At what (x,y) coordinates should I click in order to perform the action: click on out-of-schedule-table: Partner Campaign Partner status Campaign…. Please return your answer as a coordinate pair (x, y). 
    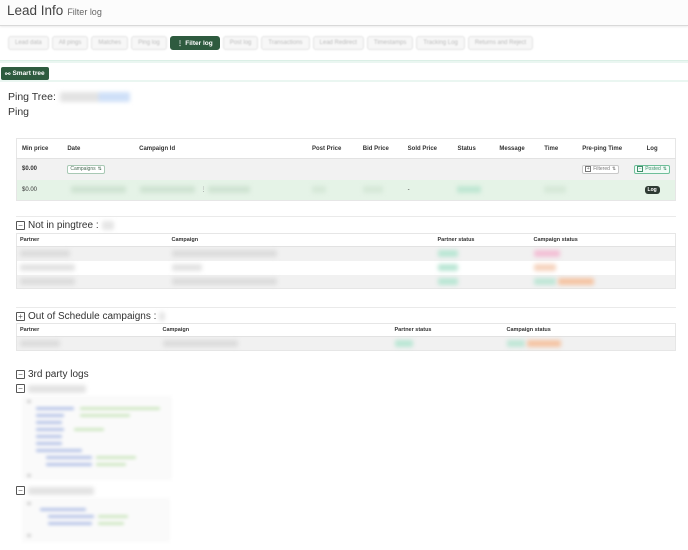
    Looking at the image, I should click on (346, 337).